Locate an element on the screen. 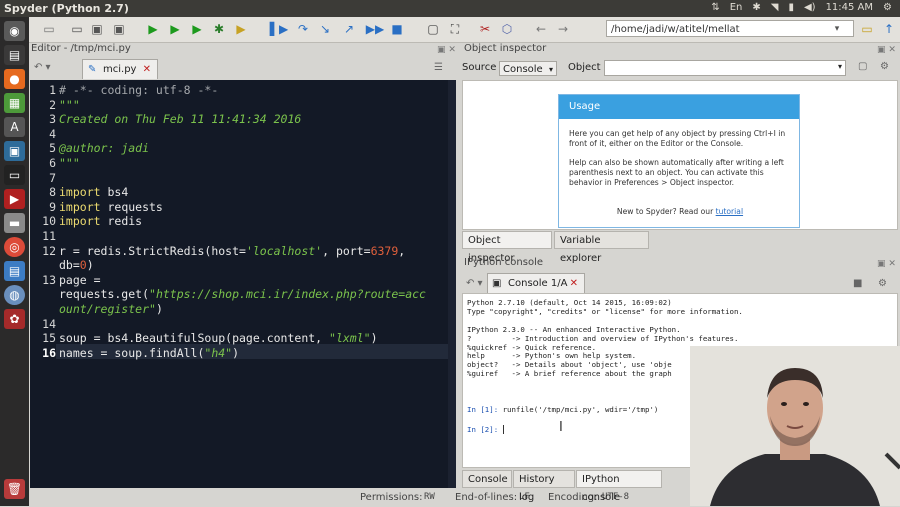 The width and height of the screenshot is (900, 507). path-dropdown-icon: ▾ is located at coordinates (837, 29).